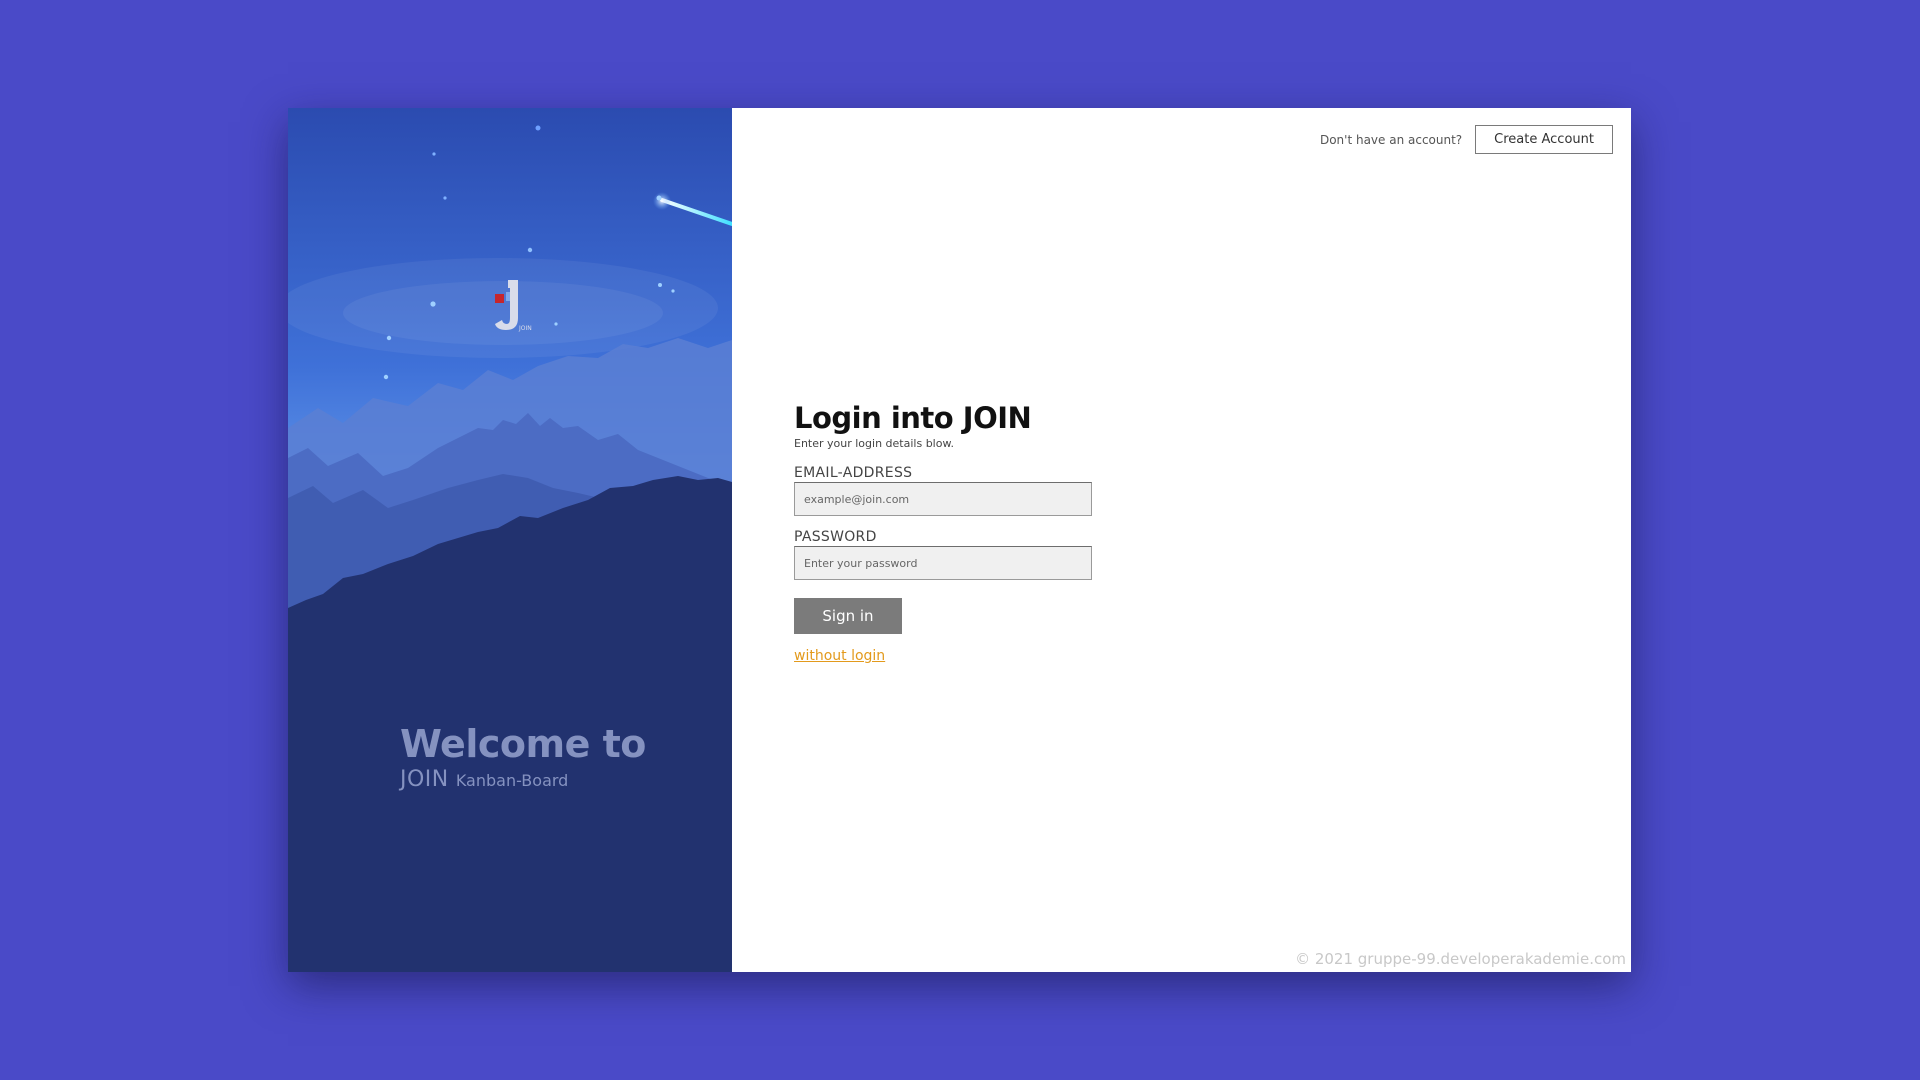  I want to click on sign-in-button: Sign in, so click(848, 616).